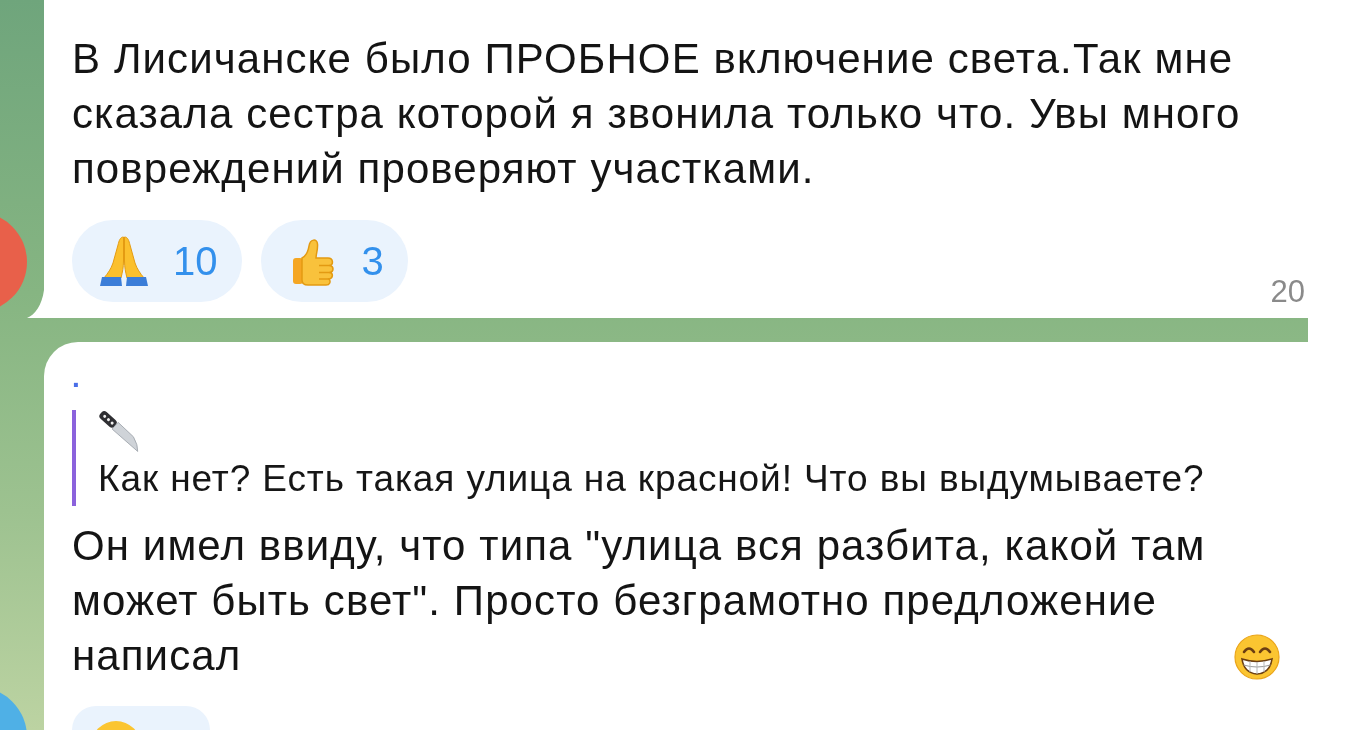 The height and width of the screenshot is (756, 1354). I want to click on sender-name: ., so click(76, 378).